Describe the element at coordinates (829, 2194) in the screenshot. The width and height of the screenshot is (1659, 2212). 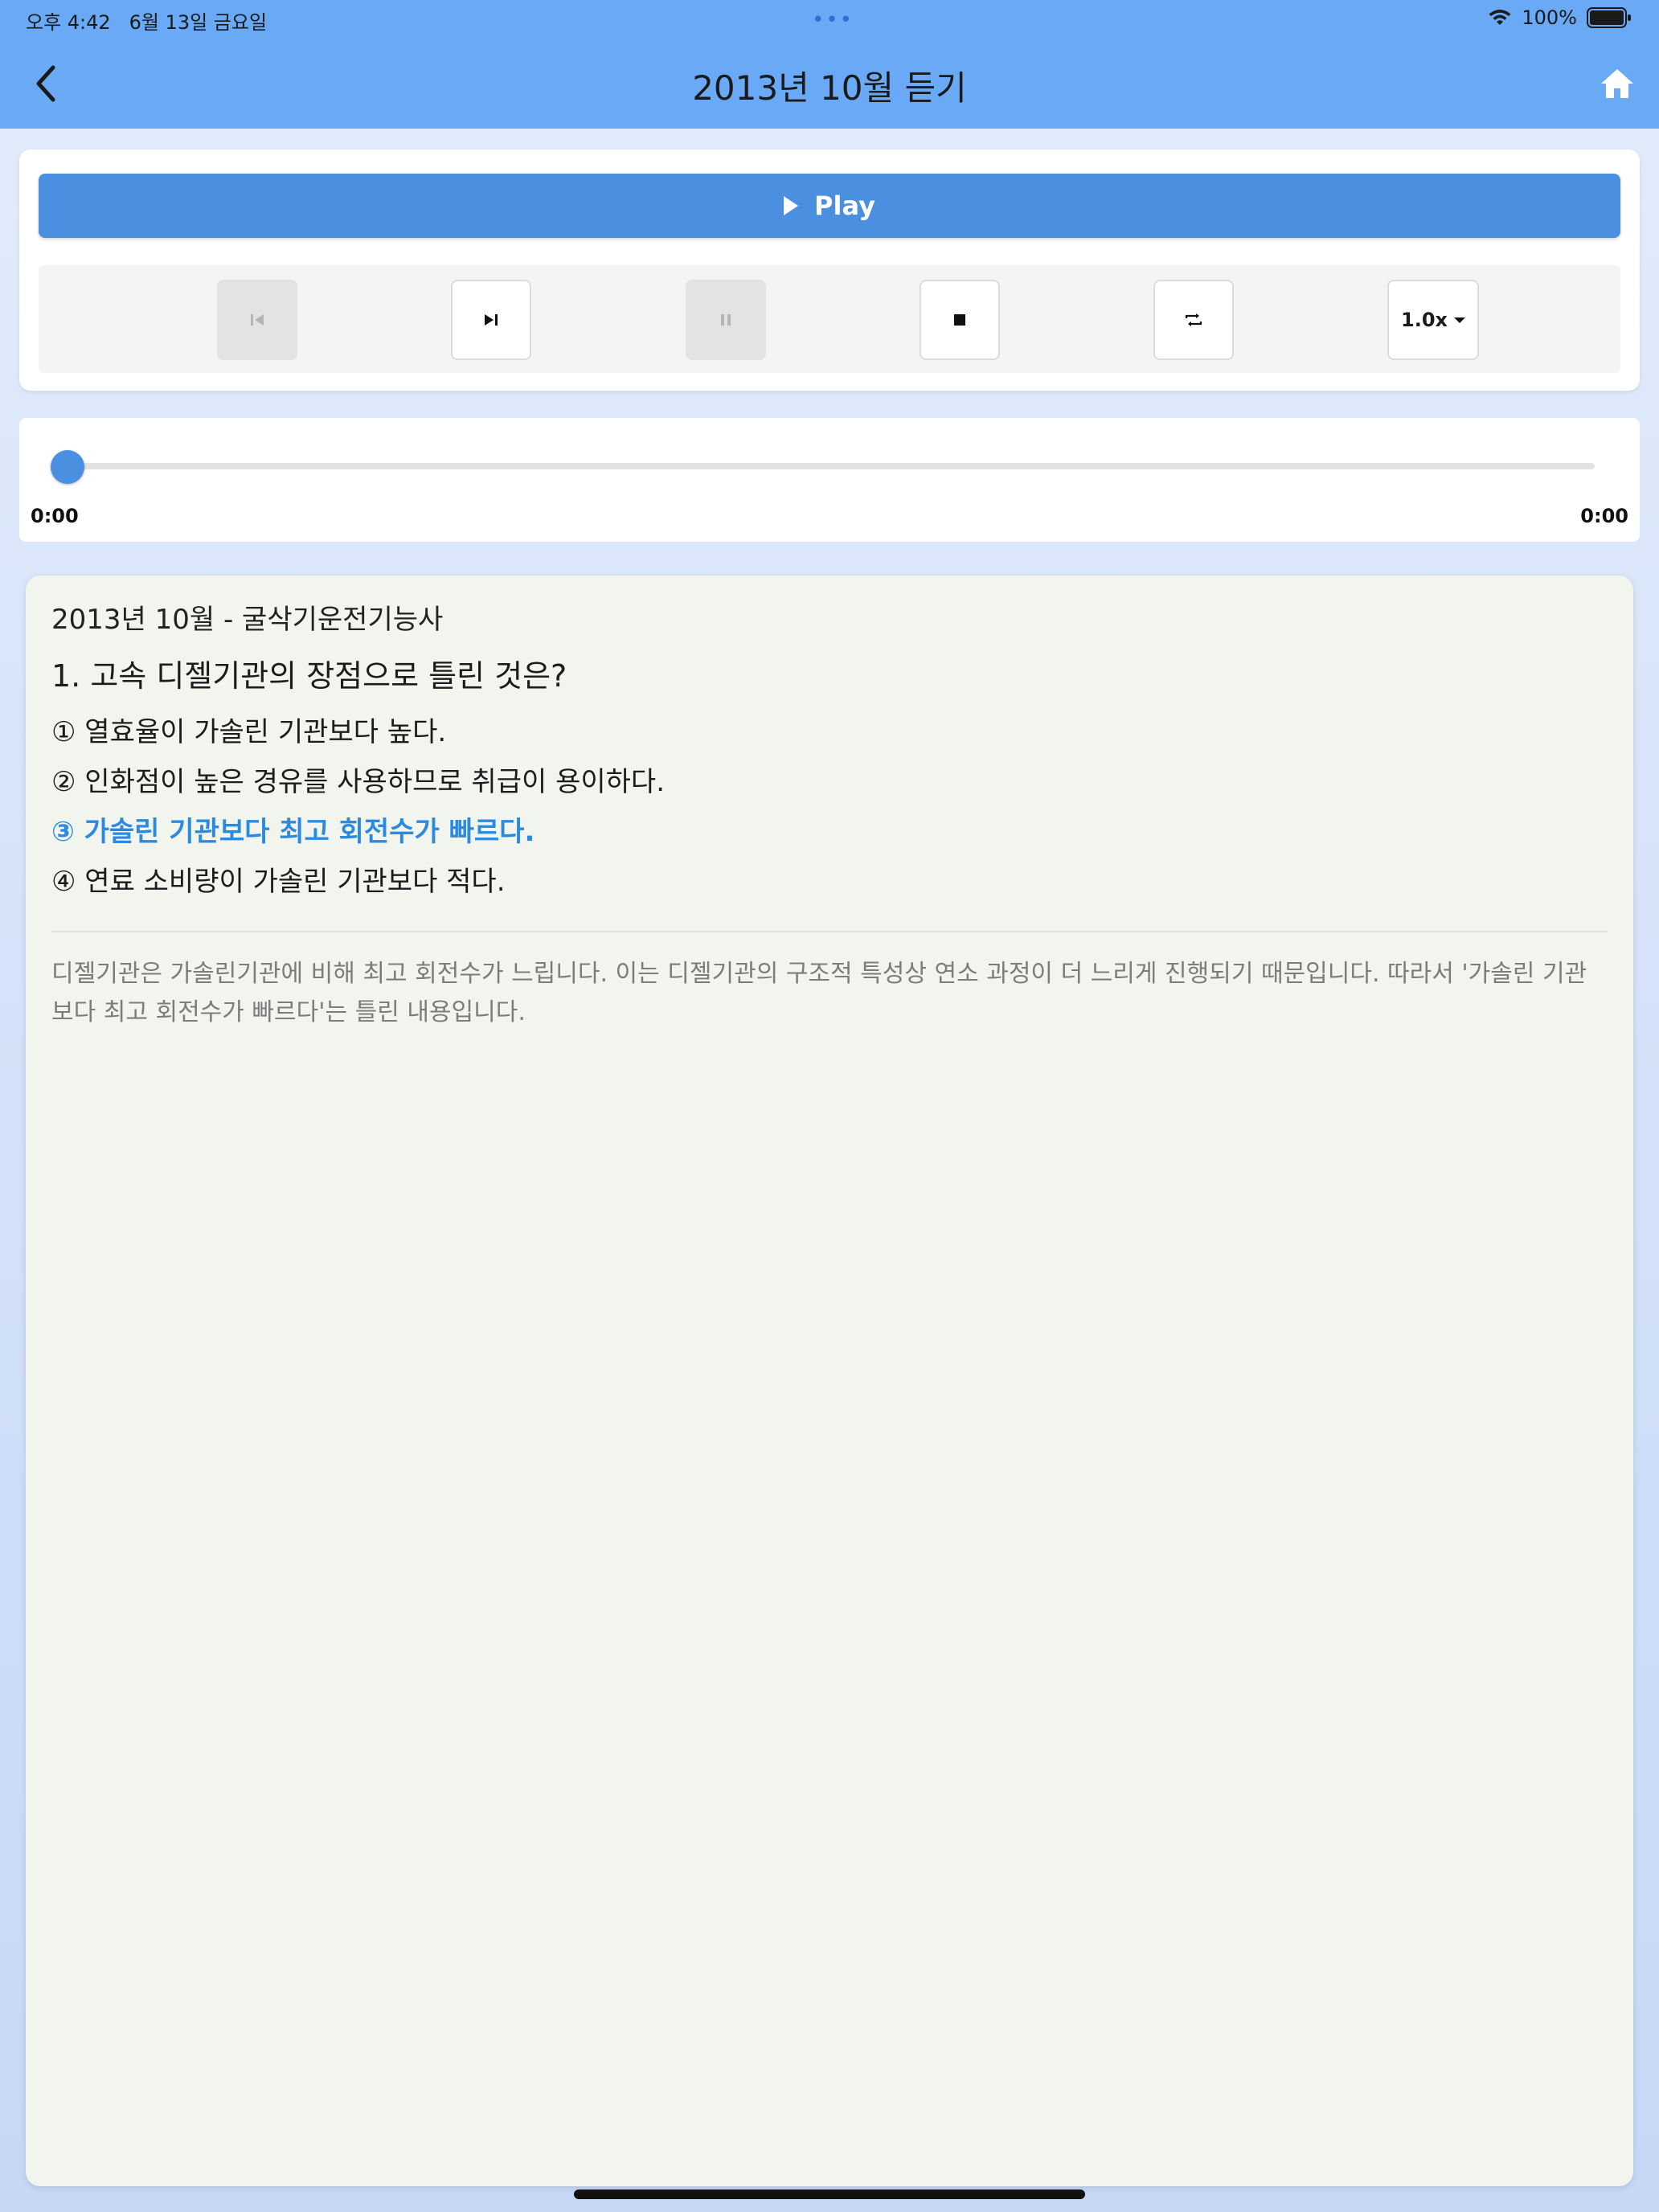
I see `home-indicator` at that location.